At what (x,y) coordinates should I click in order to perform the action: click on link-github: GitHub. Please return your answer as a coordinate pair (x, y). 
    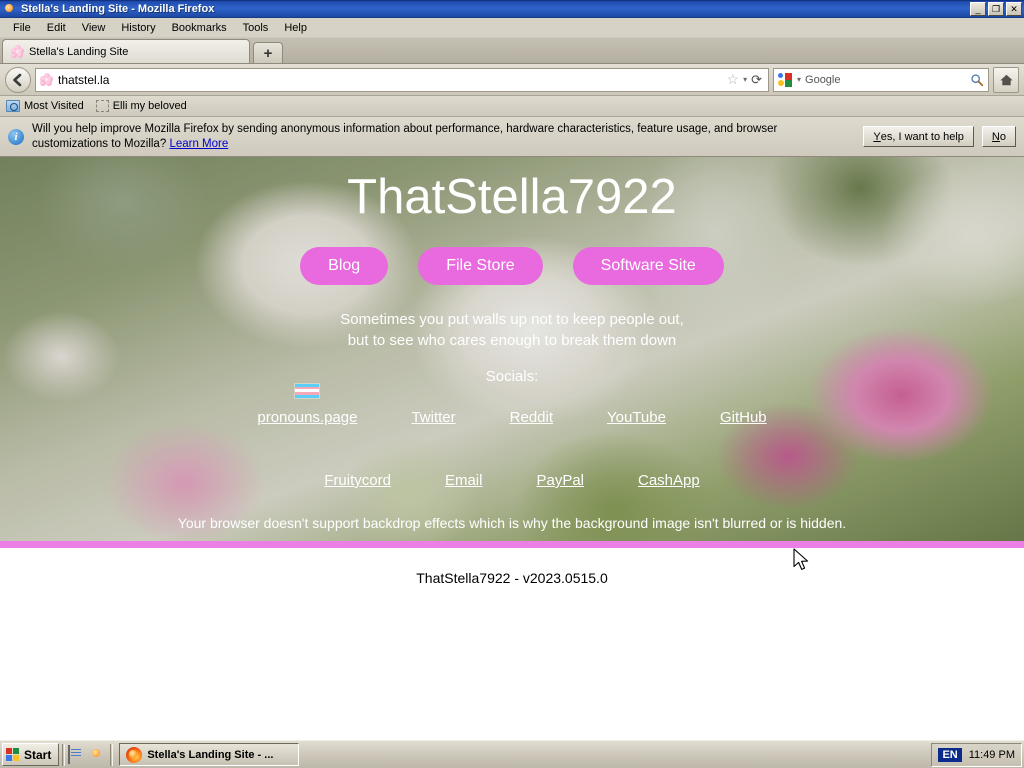
    Looking at the image, I should click on (743, 417).